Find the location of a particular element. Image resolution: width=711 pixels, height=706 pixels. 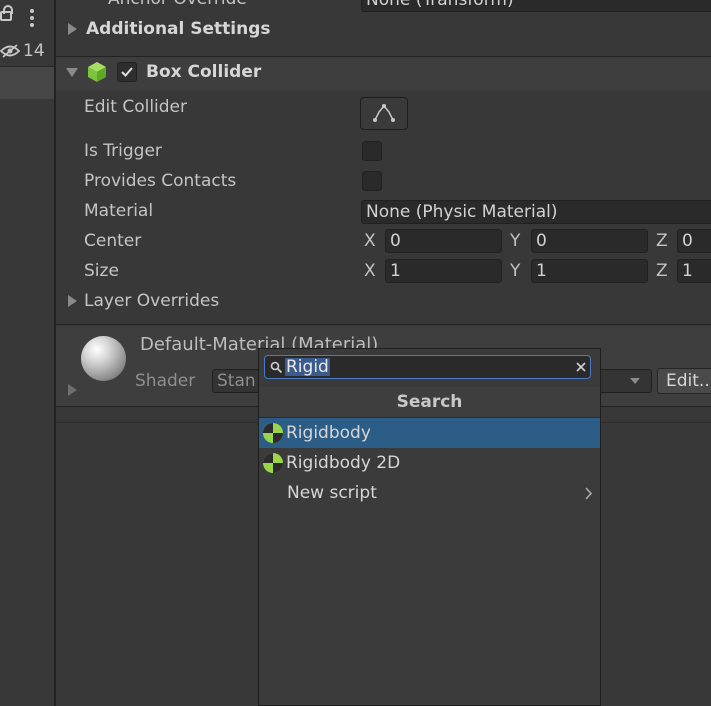

material-field: None (Physic Material) is located at coordinates (536, 212).